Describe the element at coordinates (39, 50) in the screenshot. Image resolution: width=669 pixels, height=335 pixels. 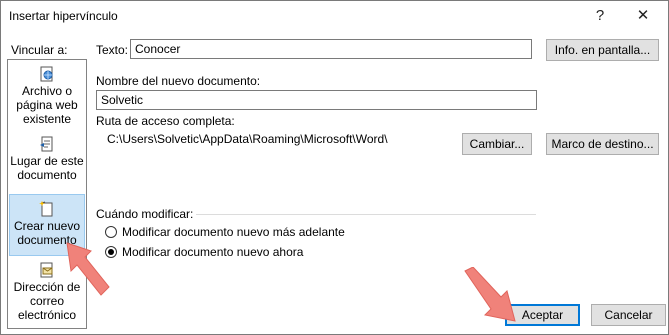
I see `link-to-label: Vincular a:` at that location.